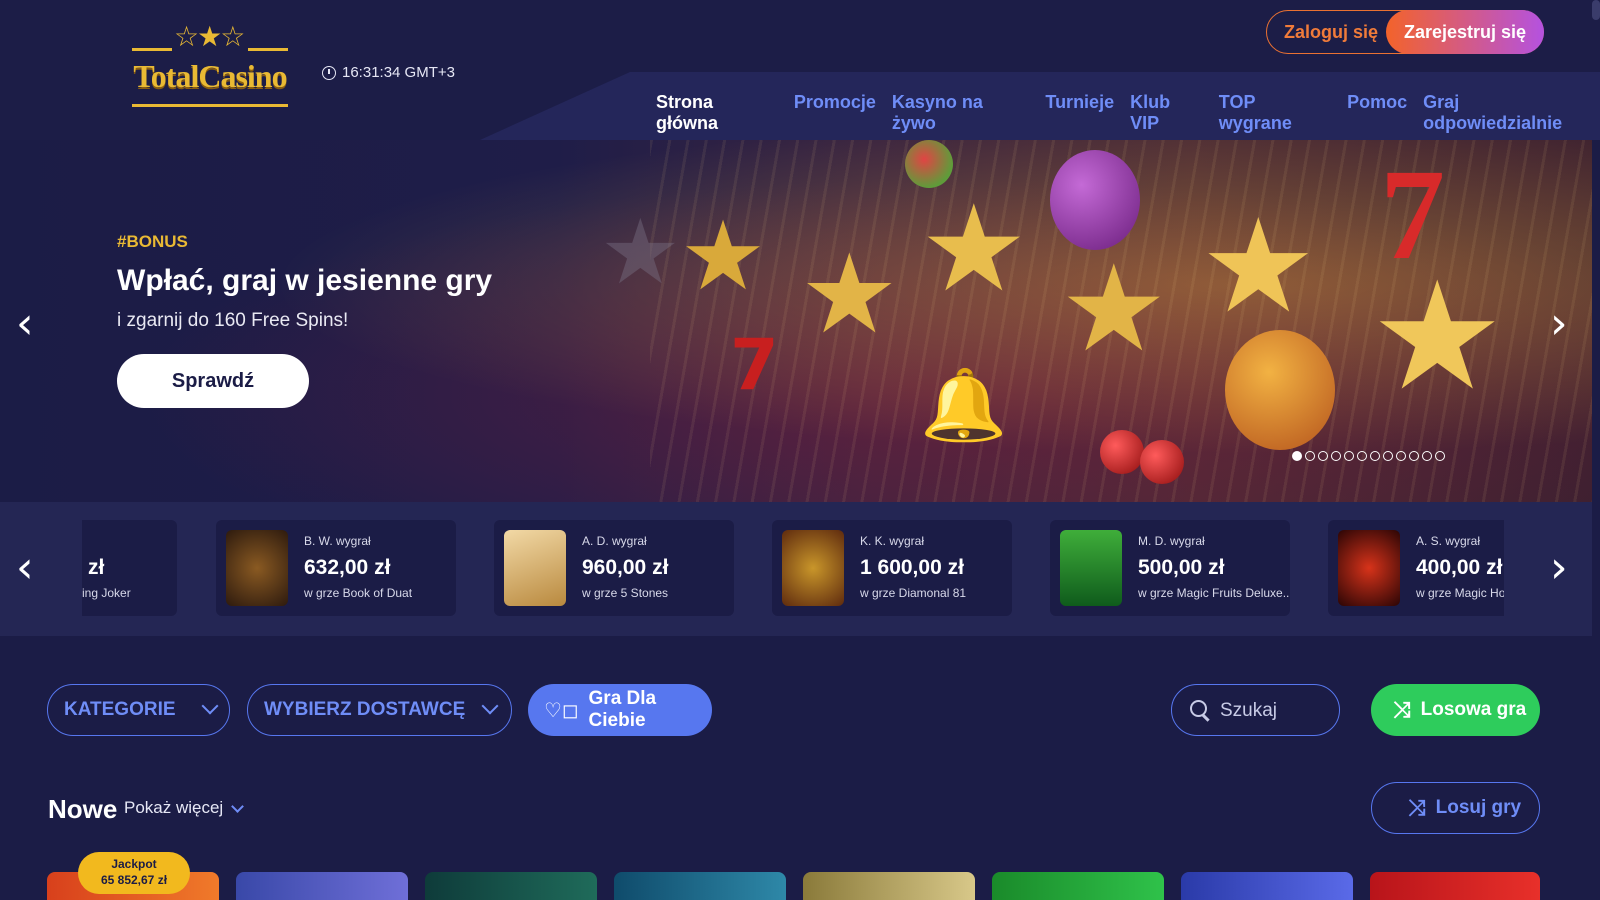  I want to click on draw-games-label: Losuj gry, so click(1478, 807).